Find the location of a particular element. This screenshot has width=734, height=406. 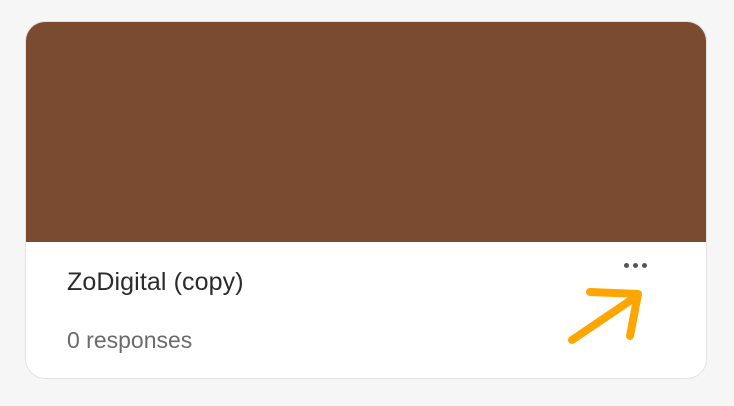

responses-count: 0 responses is located at coordinates (130, 340).